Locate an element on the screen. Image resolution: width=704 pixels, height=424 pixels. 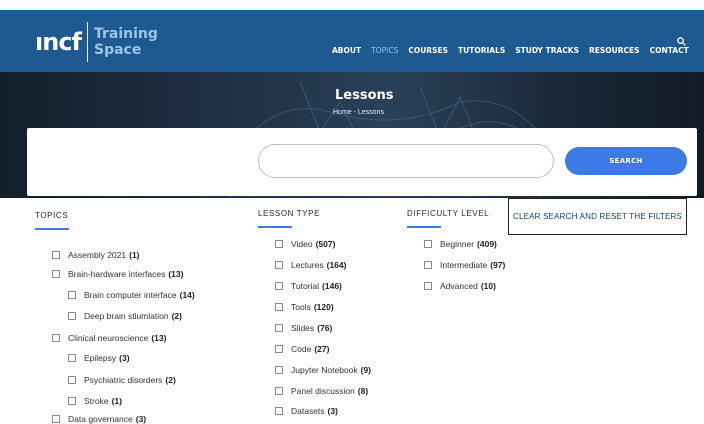
filter-count: (76) is located at coordinates (325, 328).